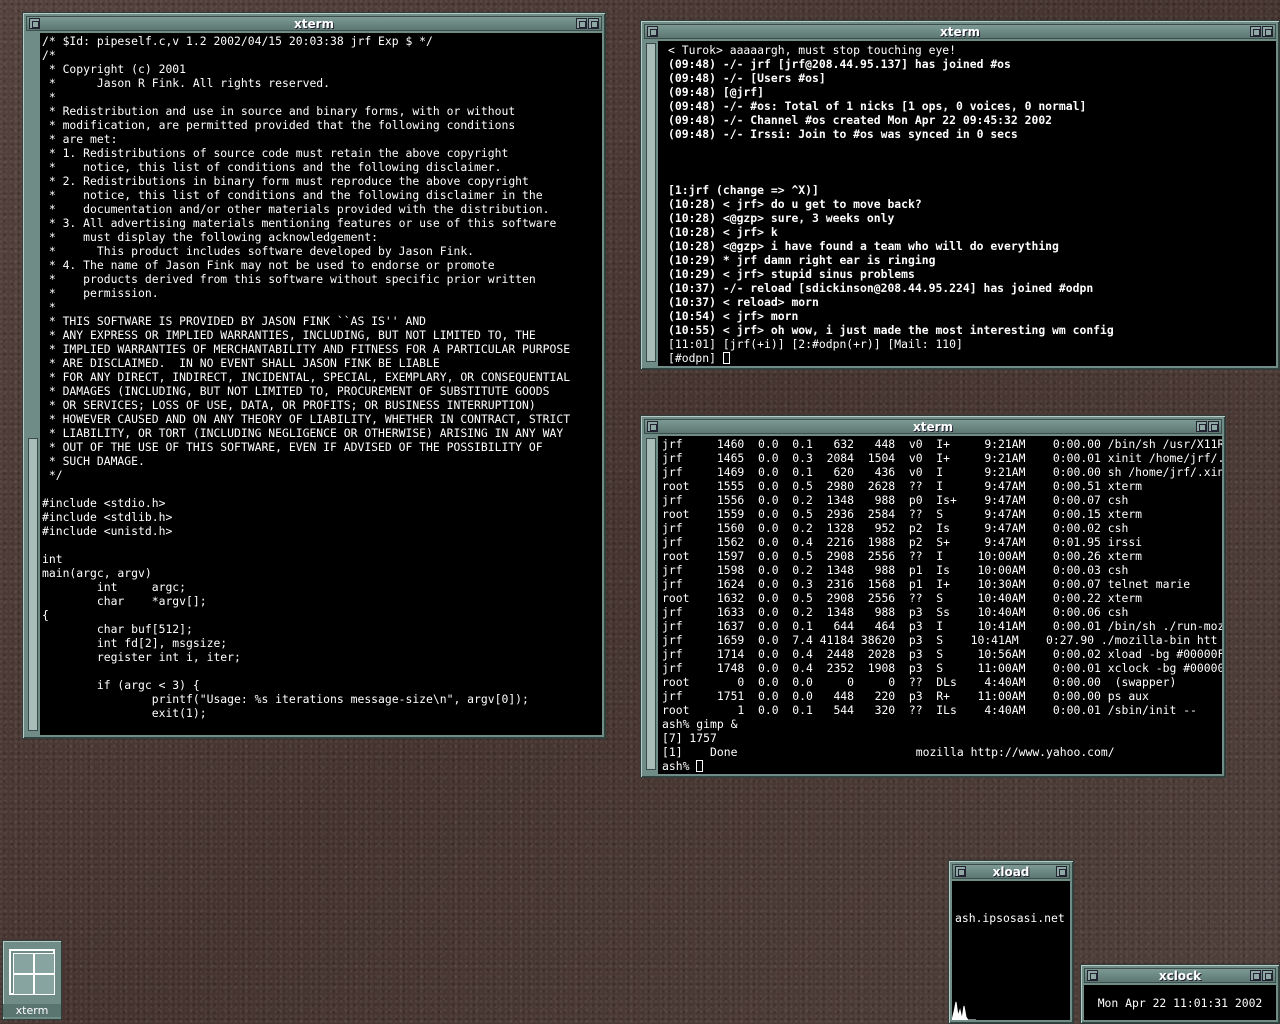 This screenshot has height=1024, width=1280. Describe the element at coordinates (964, 1010) in the screenshot. I see `load-line` at that location.